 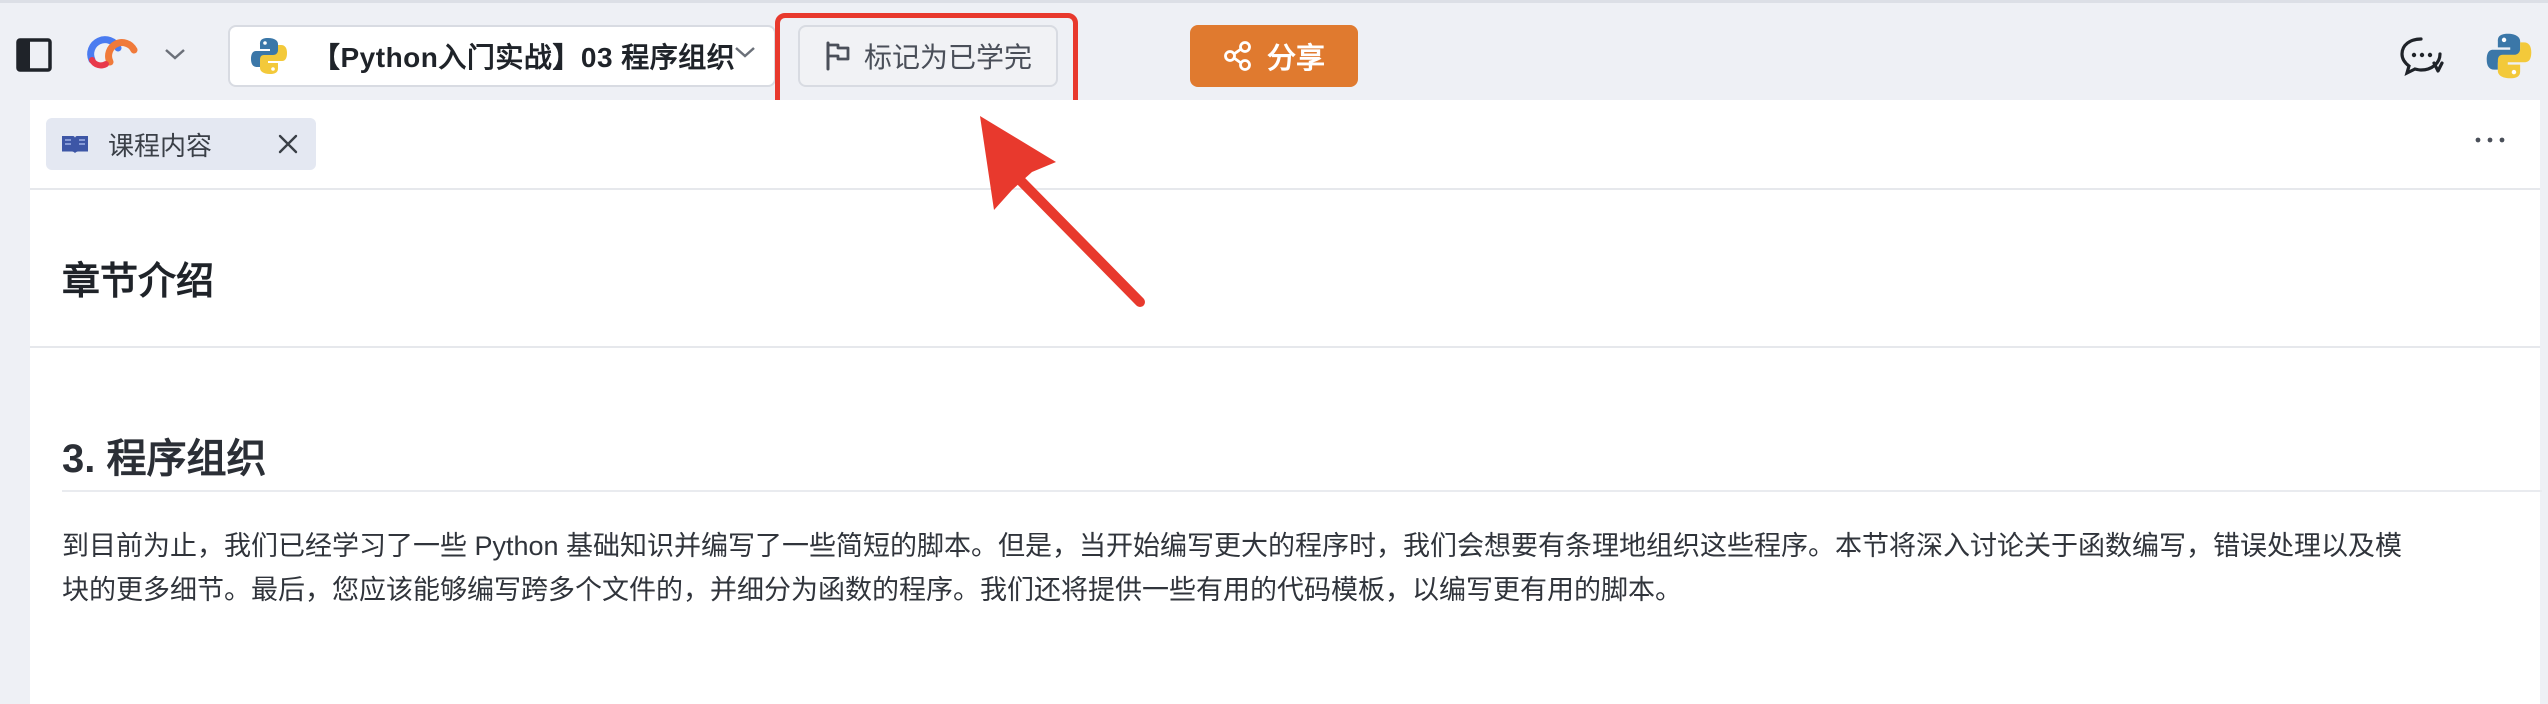 I want to click on course-title: 【Python入门实战】03 程序组织, so click(x=524, y=57).